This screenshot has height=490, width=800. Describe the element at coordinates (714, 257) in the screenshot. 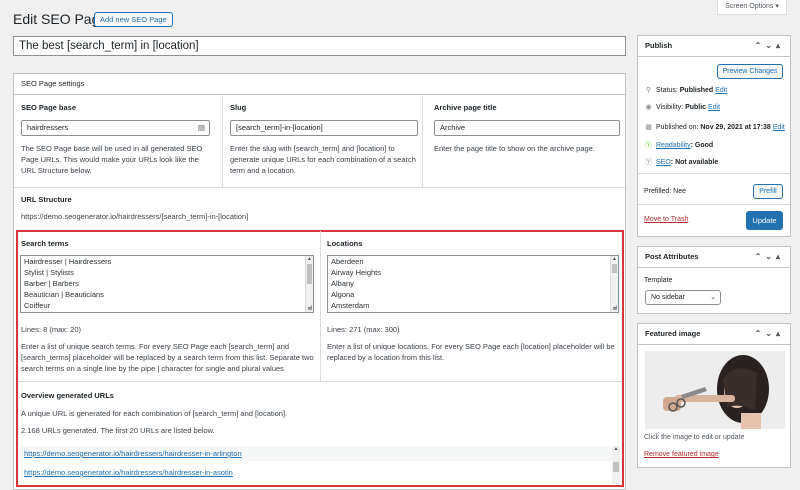

I see `post-attributes-heading: Post Attributes ⌃⌄▴` at that location.